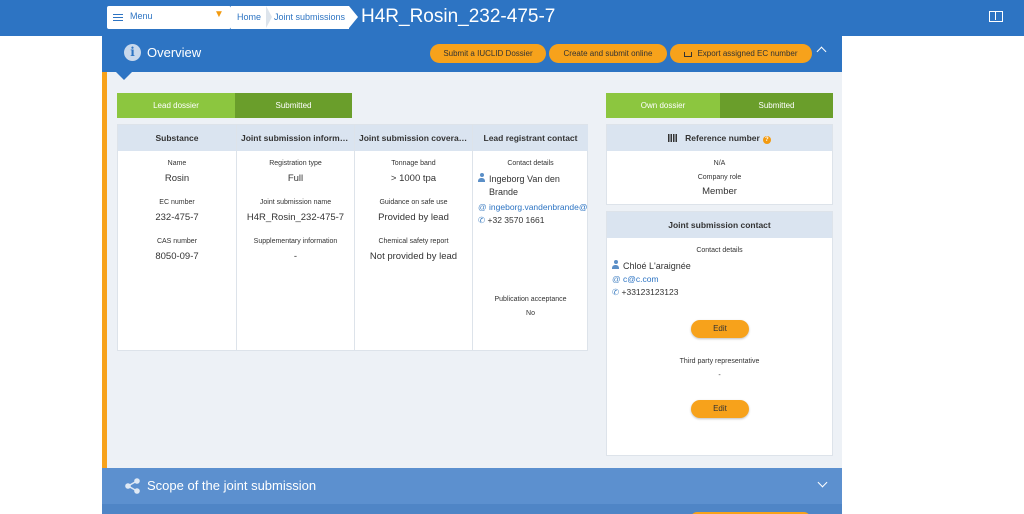  What do you see at coordinates (413, 256) in the screenshot?
I see `csr-value: Not provided by lead` at bounding box center [413, 256].